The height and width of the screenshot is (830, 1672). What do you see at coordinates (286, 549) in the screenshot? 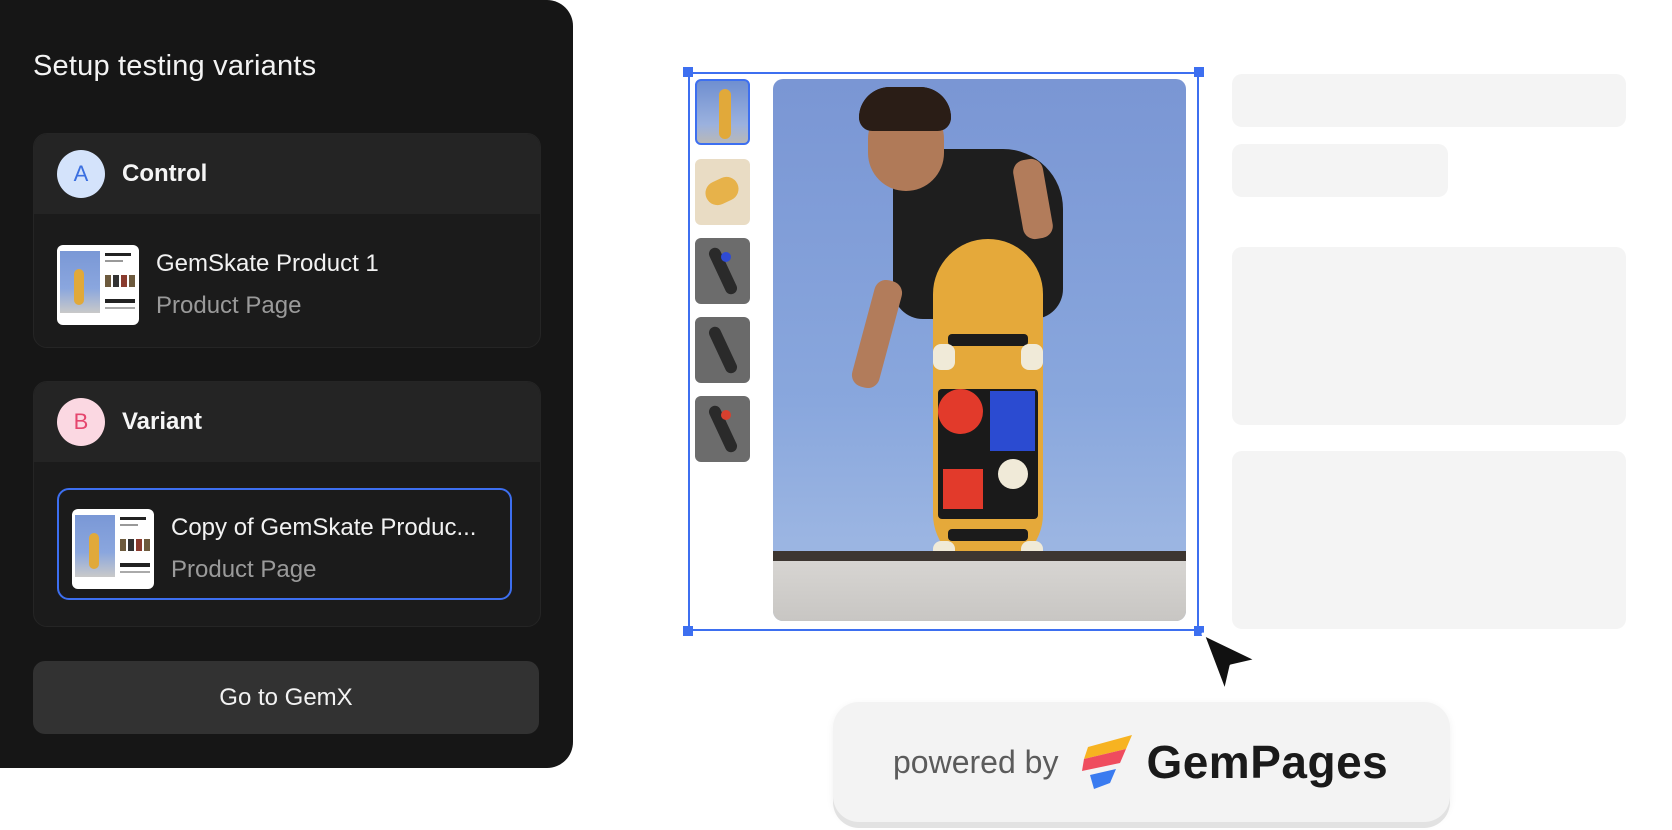
I see `variant-page: Copy of GemSkate Produc... Product Page` at bounding box center [286, 549].